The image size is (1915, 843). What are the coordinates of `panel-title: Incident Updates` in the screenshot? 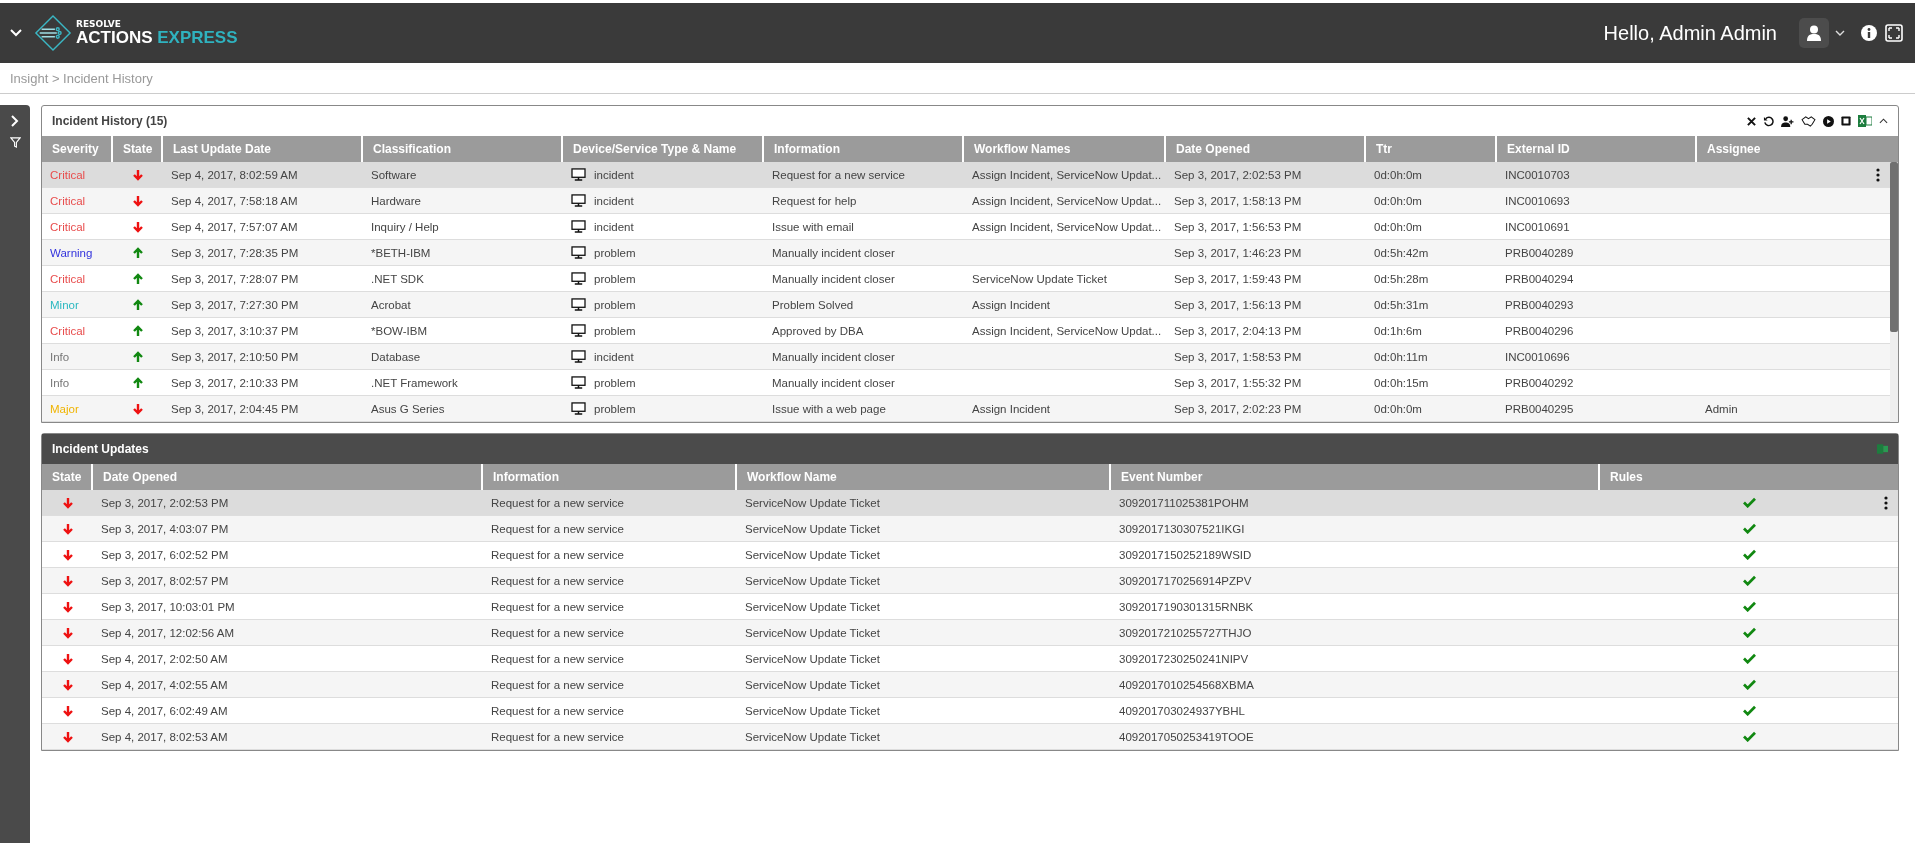 It's located at (100, 449).